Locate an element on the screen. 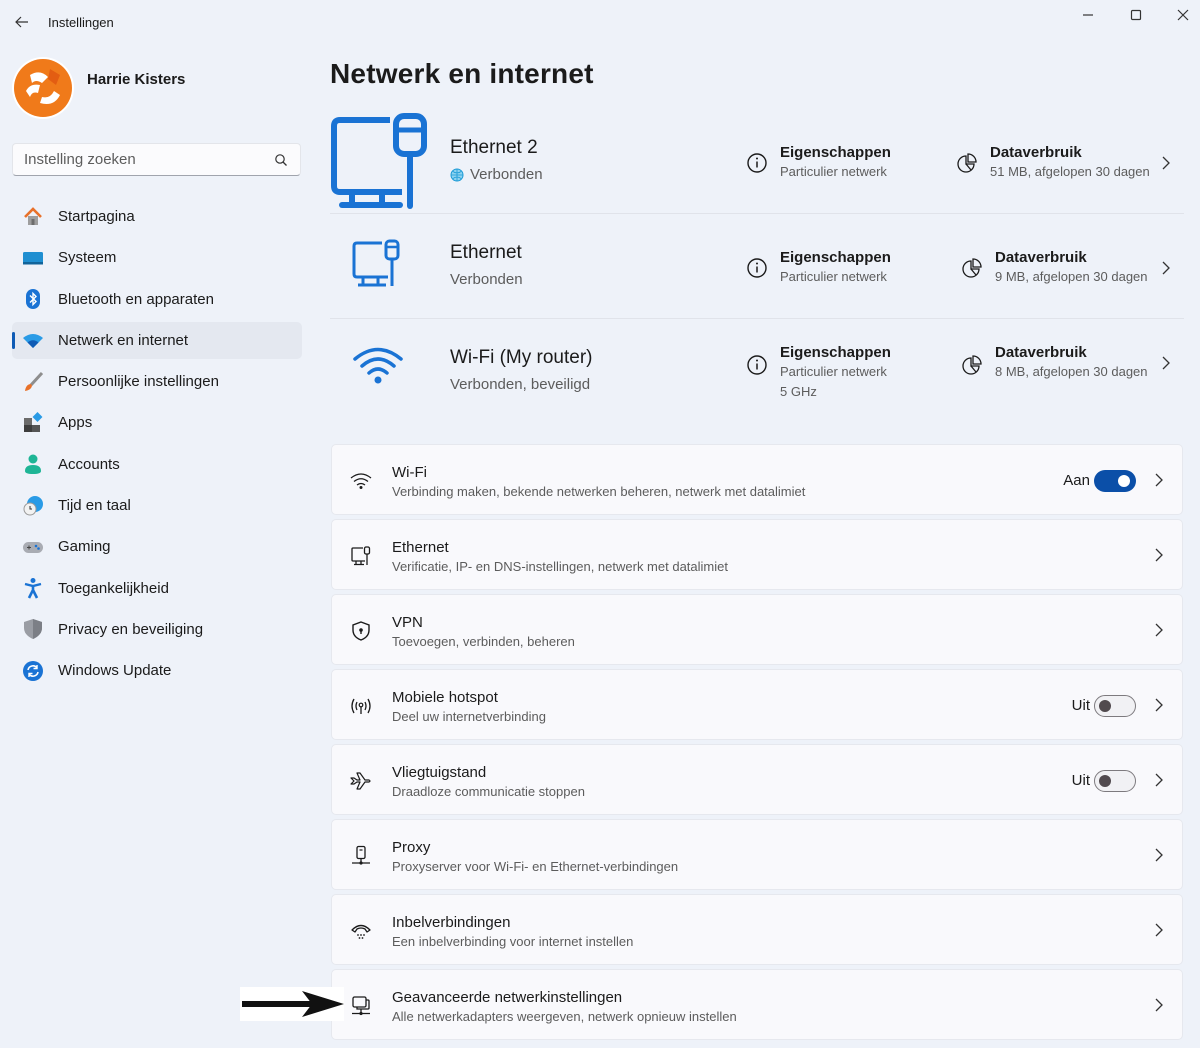 The height and width of the screenshot is (1048, 1200). wifi-toggle is located at coordinates (1115, 481).